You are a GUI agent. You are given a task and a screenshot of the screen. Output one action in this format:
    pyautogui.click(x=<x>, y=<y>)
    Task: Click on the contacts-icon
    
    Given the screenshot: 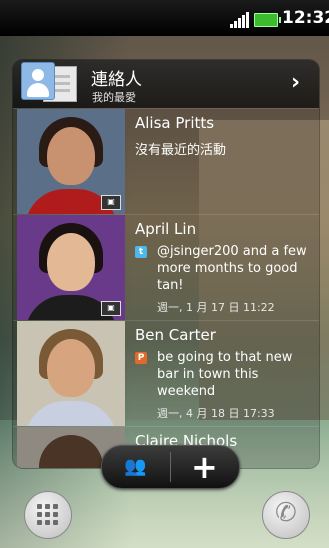 What is the action you would take?
    pyautogui.click(x=50, y=83)
    